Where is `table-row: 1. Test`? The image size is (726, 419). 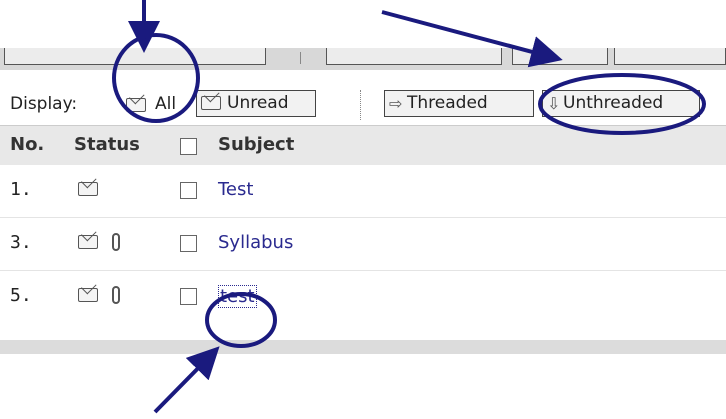 table-row: 1. Test is located at coordinates (363, 191).